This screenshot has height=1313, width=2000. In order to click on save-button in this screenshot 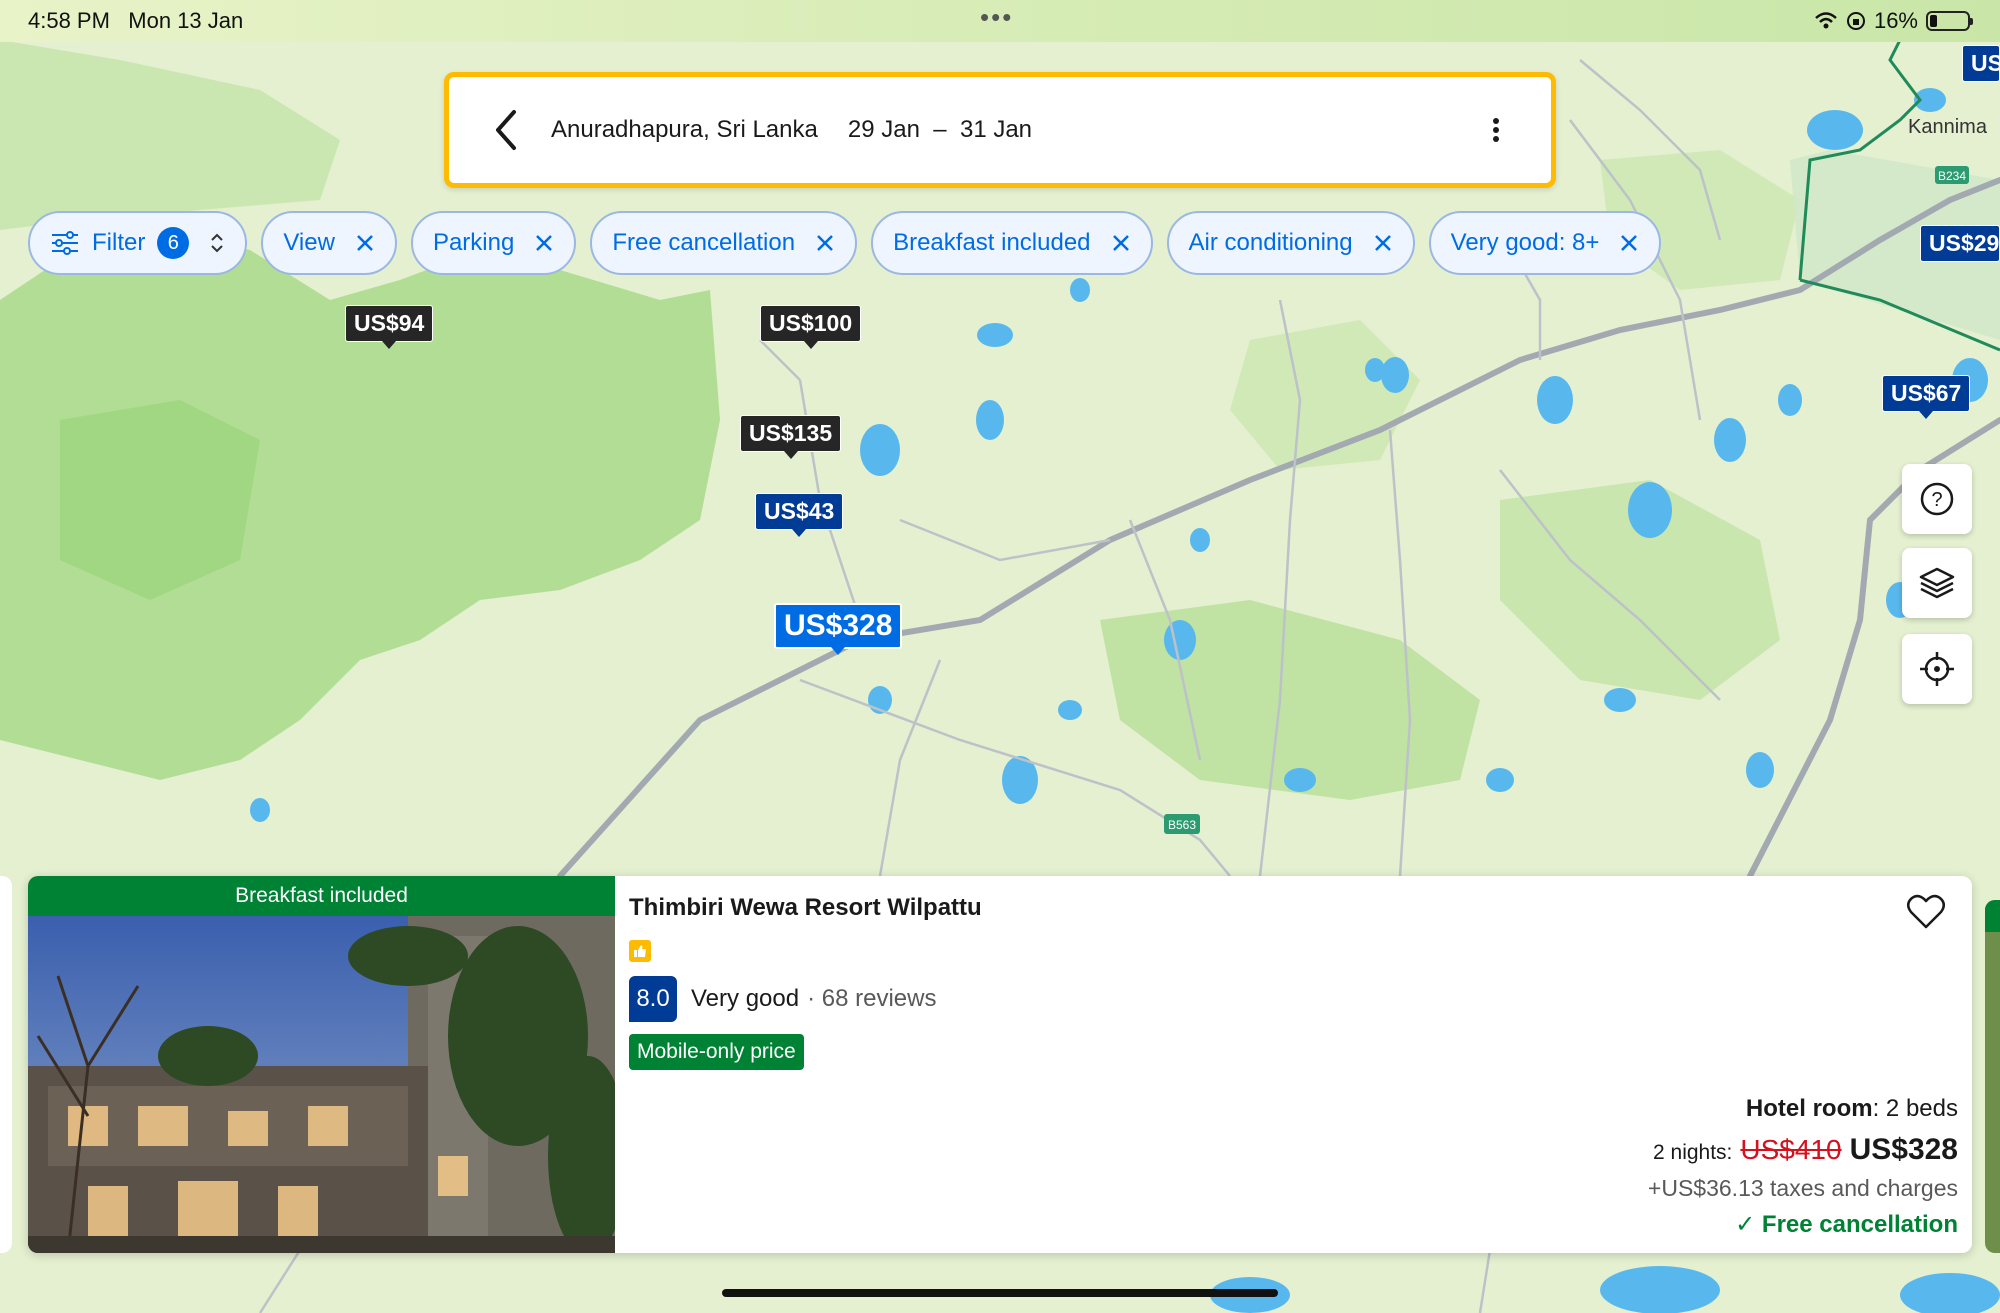, I will do `click(1926, 912)`.